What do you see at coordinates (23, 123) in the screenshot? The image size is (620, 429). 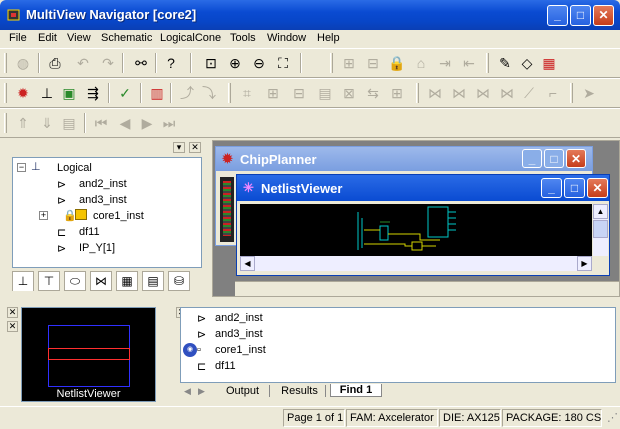 I see `level-up-icon: ⇑` at bounding box center [23, 123].